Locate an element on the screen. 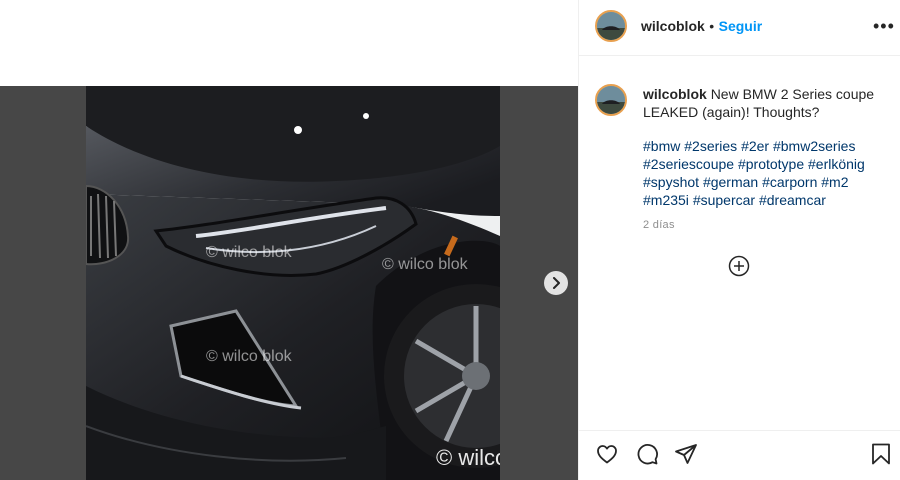  next-image-button is located at coordinates (556, 283).